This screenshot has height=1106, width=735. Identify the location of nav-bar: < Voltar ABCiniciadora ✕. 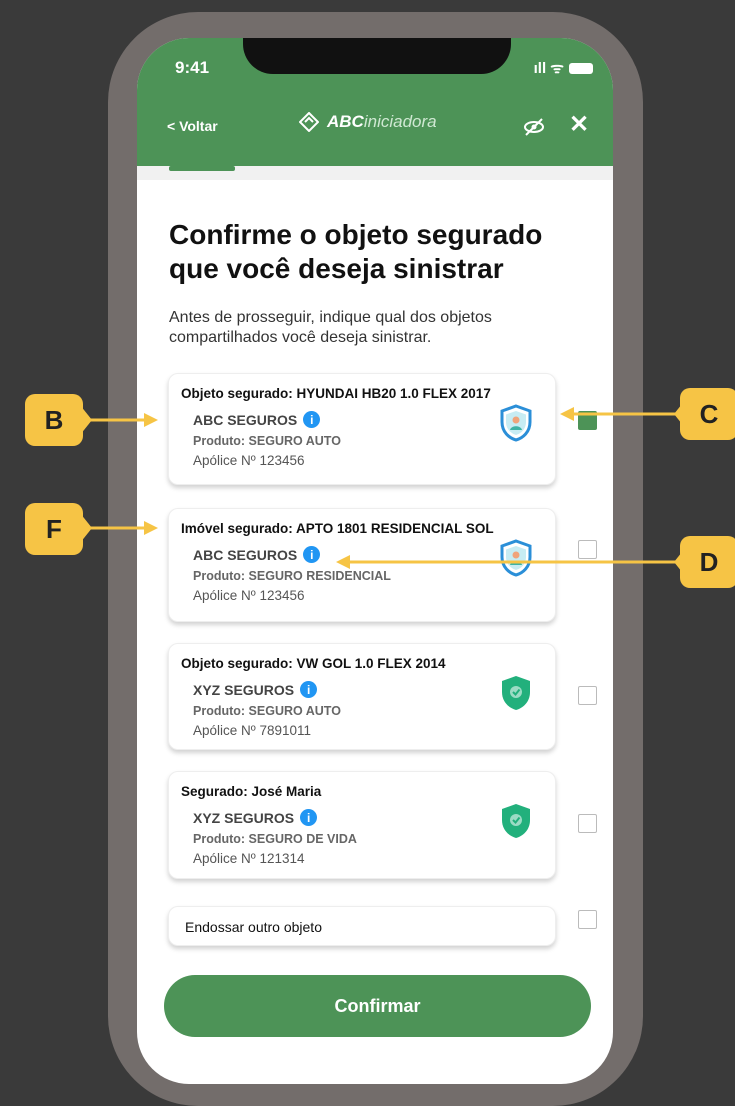
(375, 135).